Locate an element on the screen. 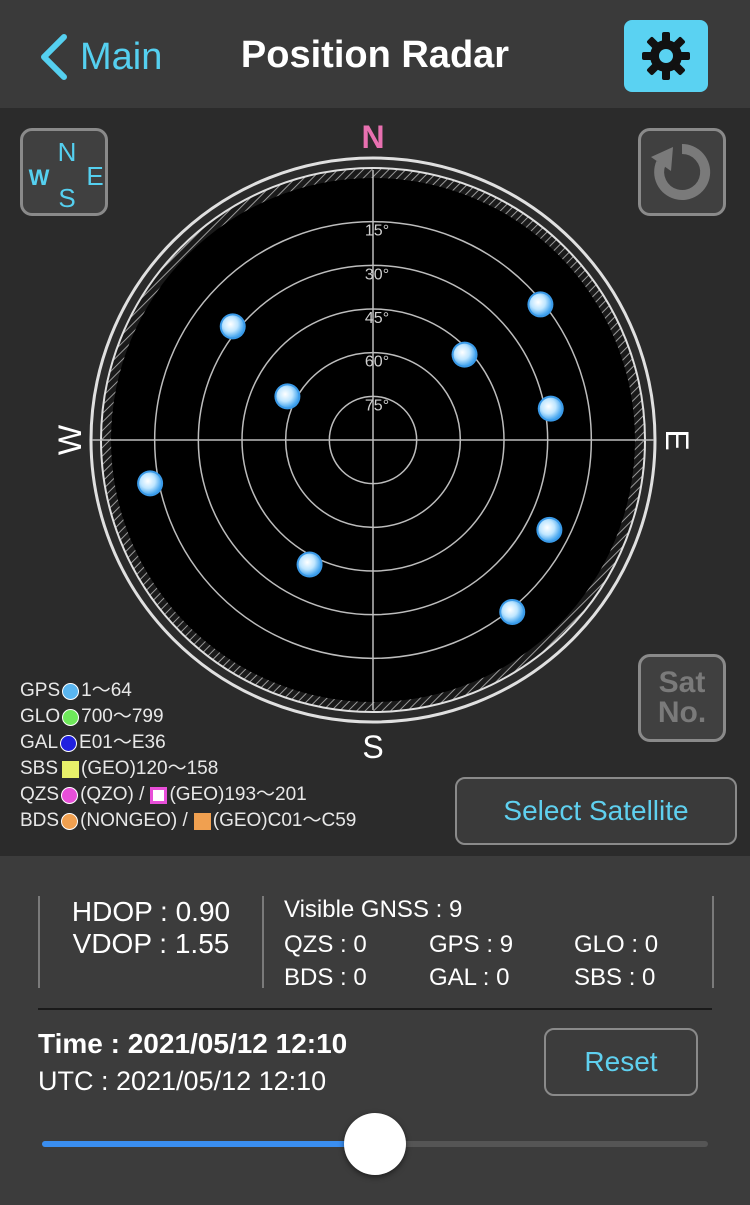 This screenshot has height=1205, width=750. bds-dot-icon is located at coordinates (70, 821).